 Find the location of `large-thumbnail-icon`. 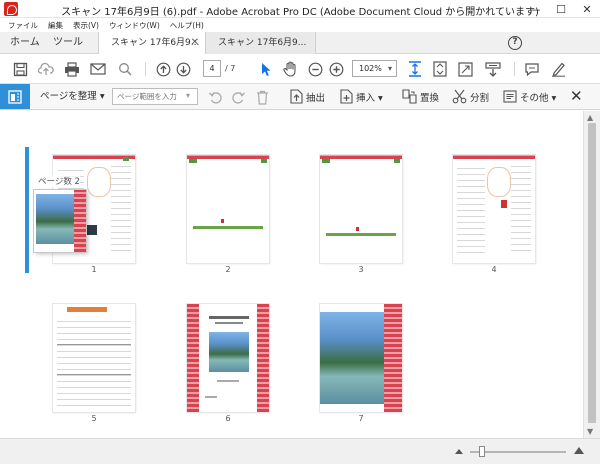

large-thumbnail-icon is located at coordinates (579, 450).